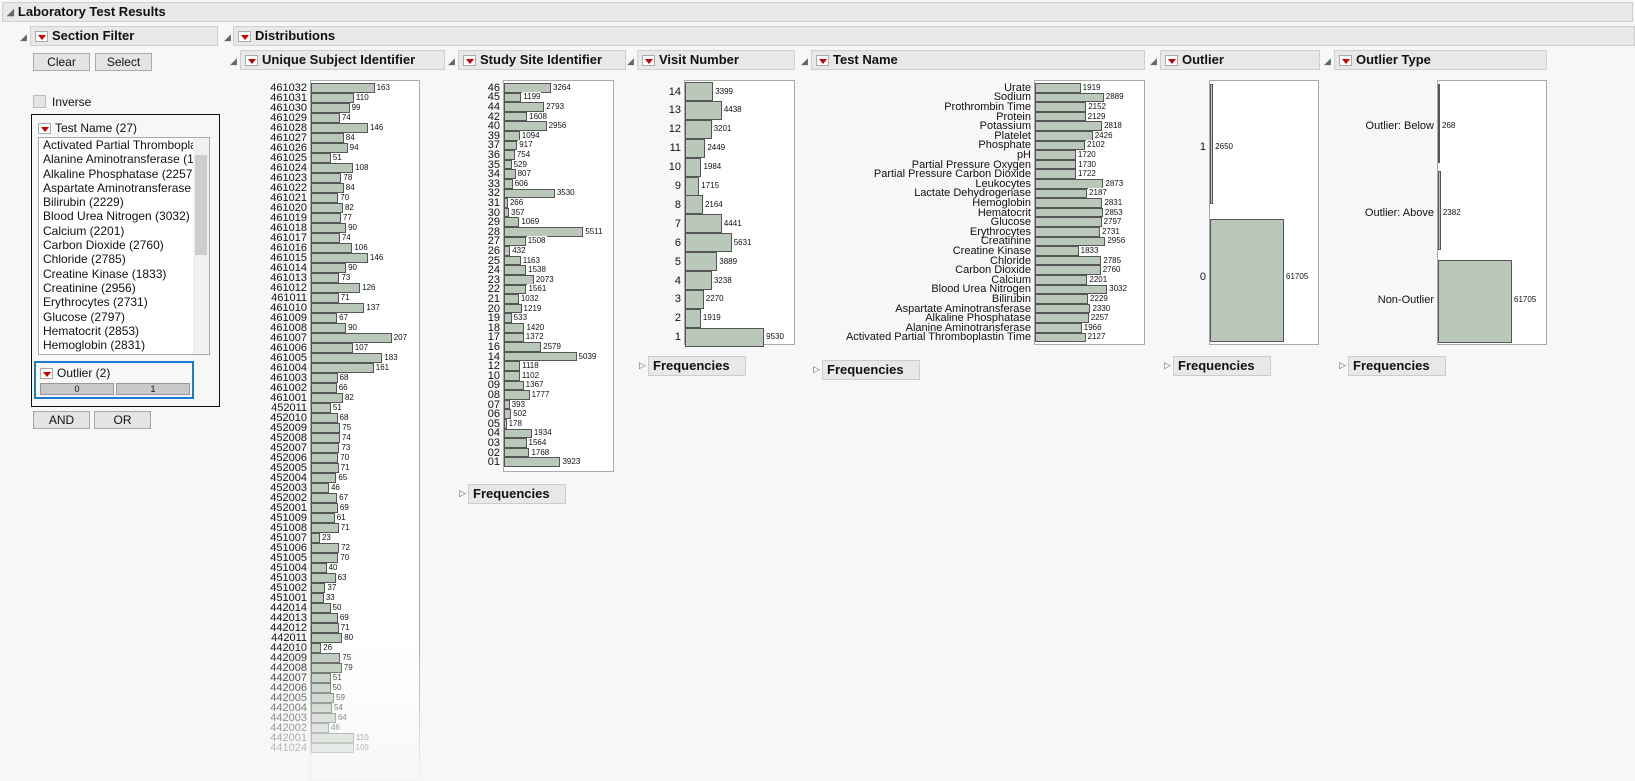  Describe the element at coordinates (530, 222) in the screenshot. I see `value-label: 1069` at that location.